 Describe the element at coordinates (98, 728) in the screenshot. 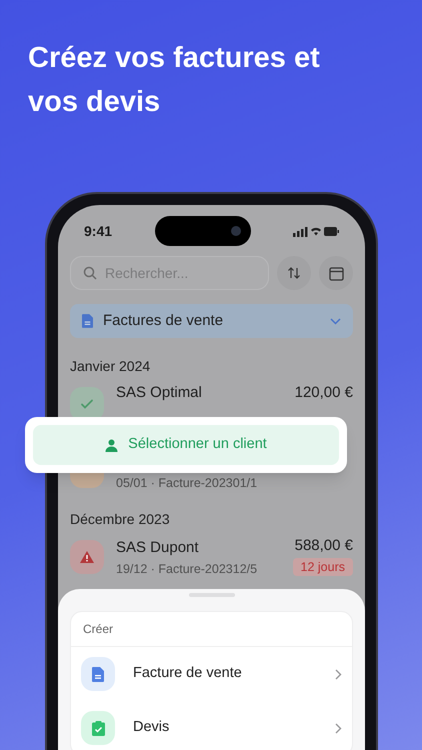

I see `clipboard-check-icon` at that location.